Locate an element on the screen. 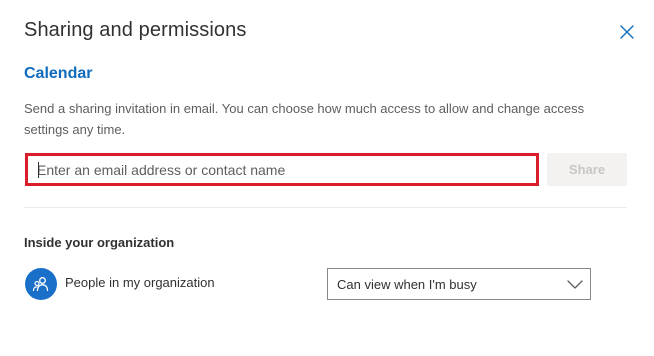  permission-value: Can view when I'm busy is located at coordinates (407, 284).